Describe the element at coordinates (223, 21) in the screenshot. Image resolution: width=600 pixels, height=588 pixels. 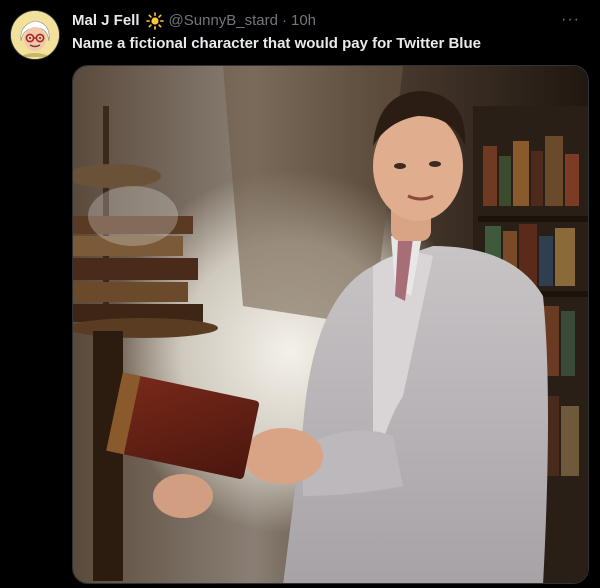
I see `author-handle: @SunnyB_stard` at that location.